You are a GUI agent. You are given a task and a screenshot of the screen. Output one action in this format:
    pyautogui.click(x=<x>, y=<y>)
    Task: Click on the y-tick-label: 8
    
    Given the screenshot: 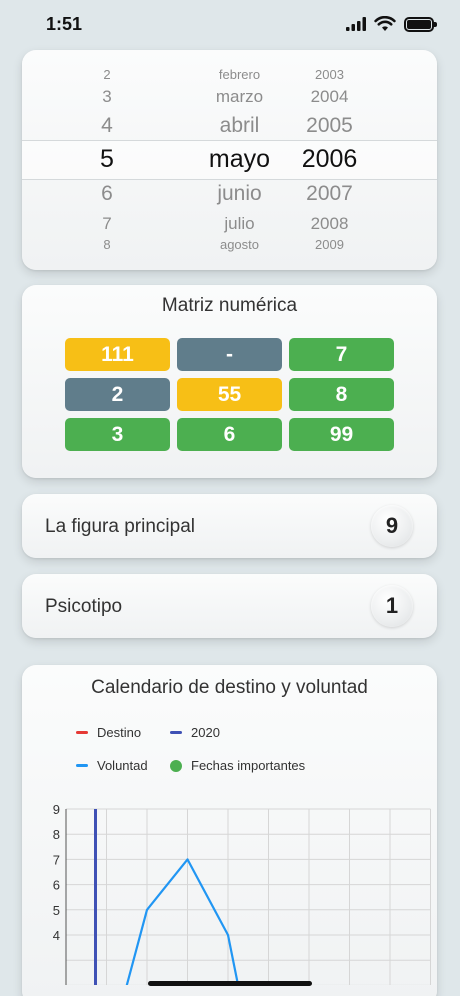 What is the action you would take?
    pyautogui.click(x=56, y=834)
    